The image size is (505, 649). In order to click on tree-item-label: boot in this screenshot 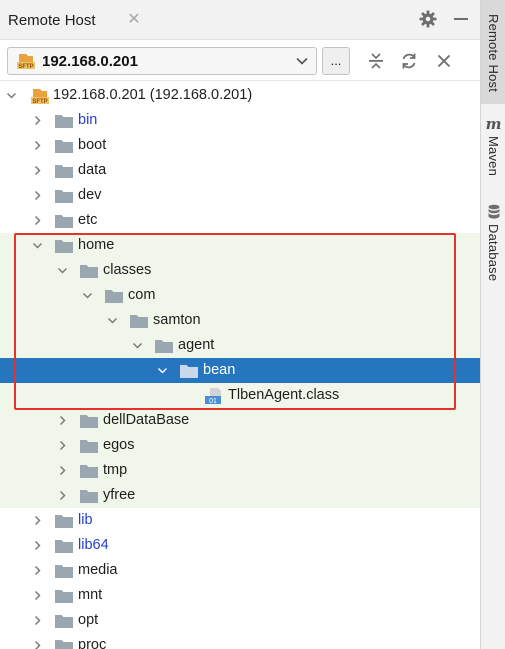, I will do `click(92, 145)`.